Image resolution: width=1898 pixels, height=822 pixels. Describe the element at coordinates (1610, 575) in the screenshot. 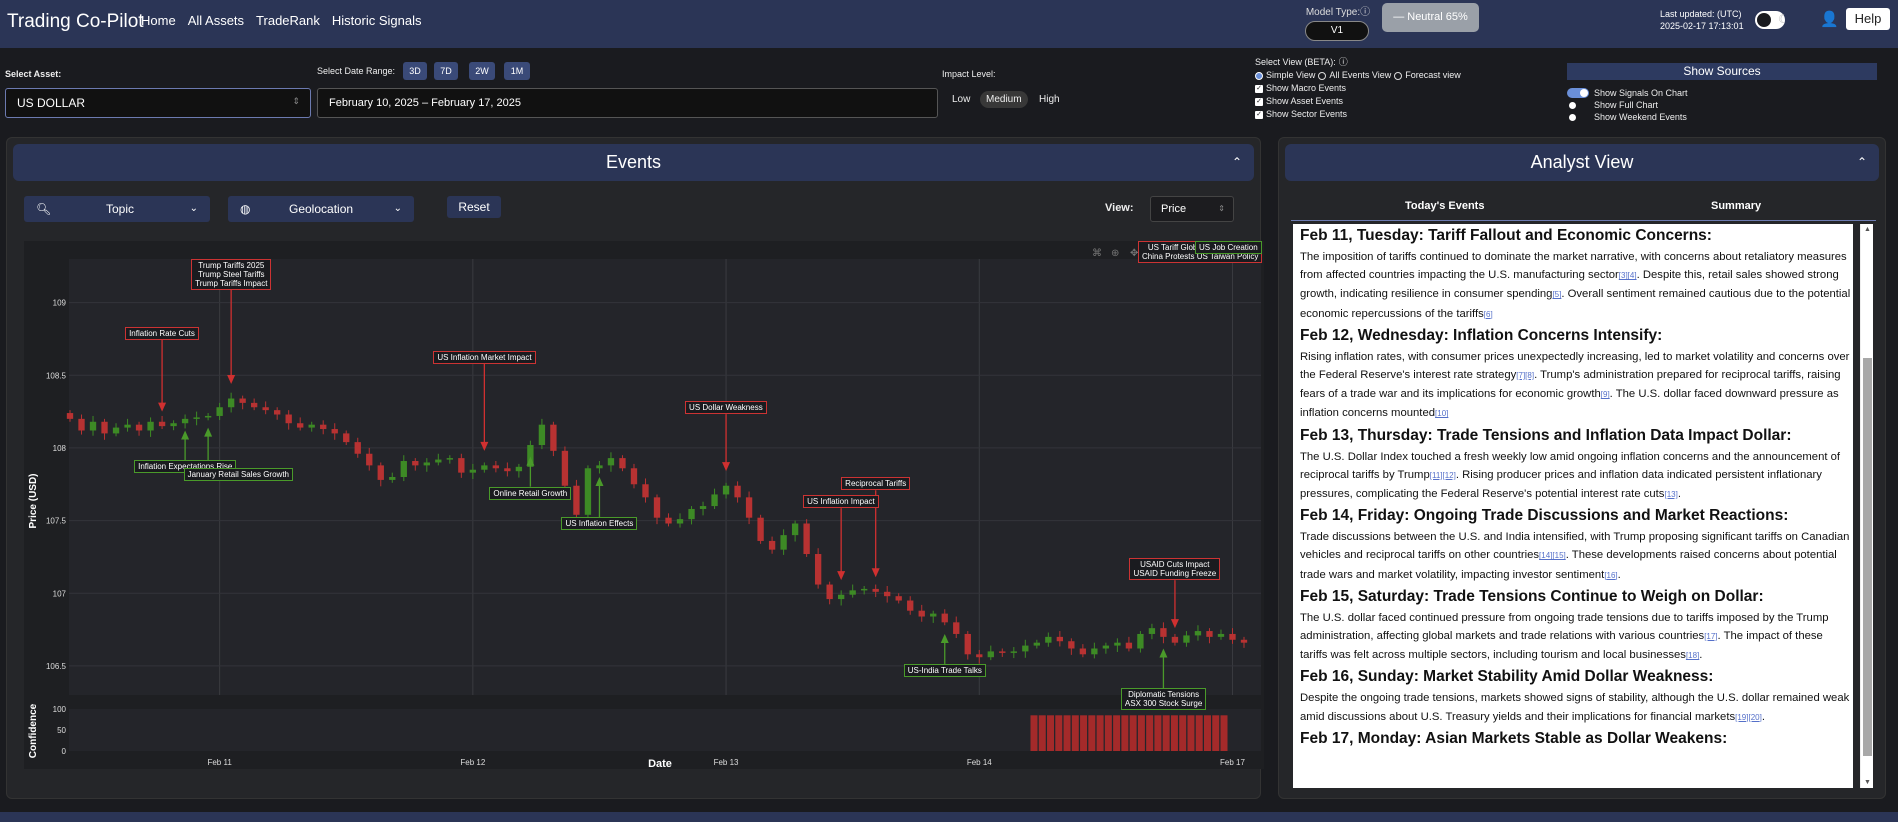

I see `citation-link: [16]` at that location.